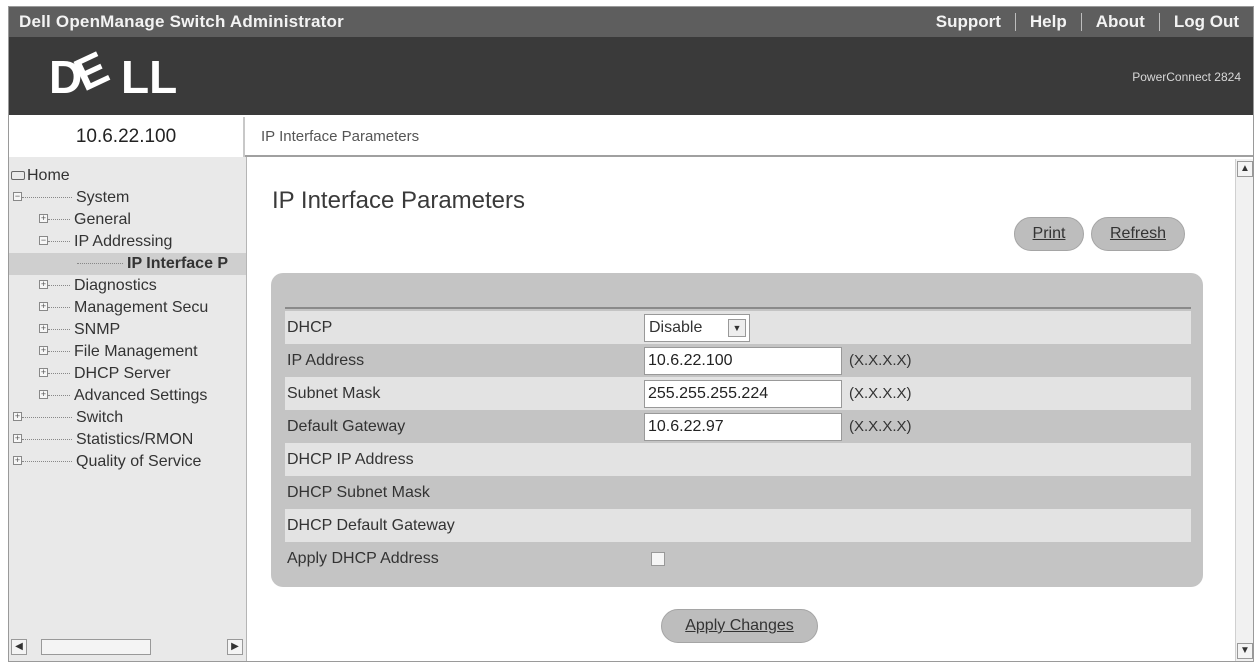 The image size is (1259, 665). Describe the element at coordinates (127, 198) in the screenshot. I see `tree-item-system: − System` at that location.